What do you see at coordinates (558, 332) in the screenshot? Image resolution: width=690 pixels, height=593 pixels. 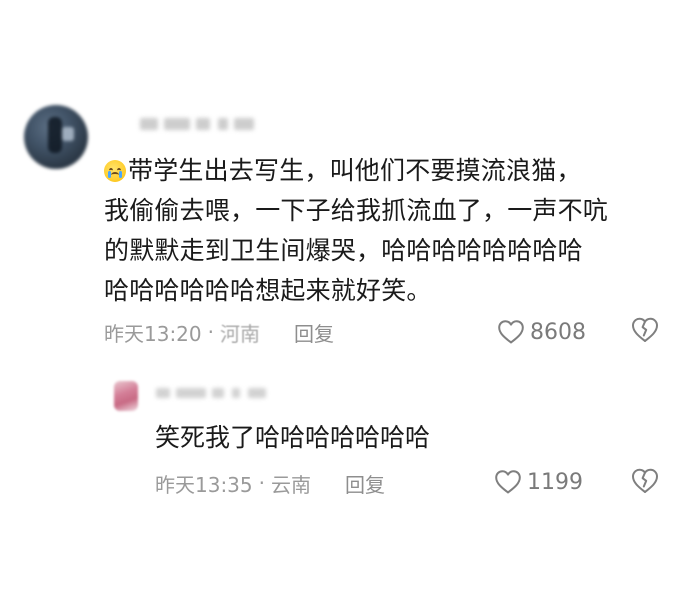 I see `like-count: 8608` at bounding box center [558, 332].